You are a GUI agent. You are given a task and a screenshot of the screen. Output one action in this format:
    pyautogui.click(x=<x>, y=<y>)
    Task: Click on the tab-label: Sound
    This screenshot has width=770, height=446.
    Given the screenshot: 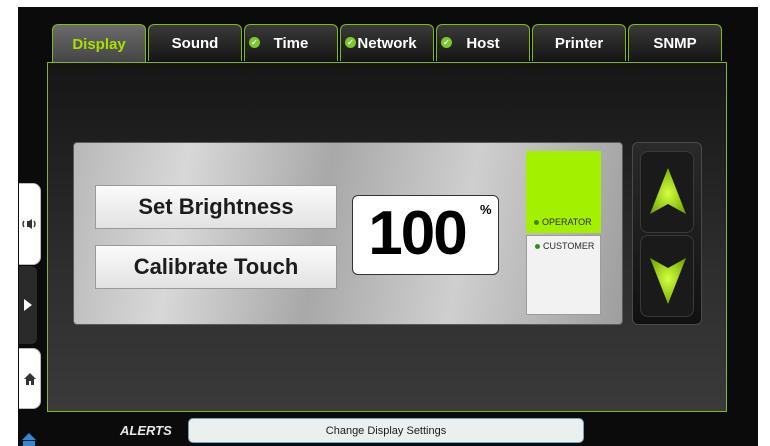 What is the action you would take?
    pyautogui.click(x=195, y=43)
    